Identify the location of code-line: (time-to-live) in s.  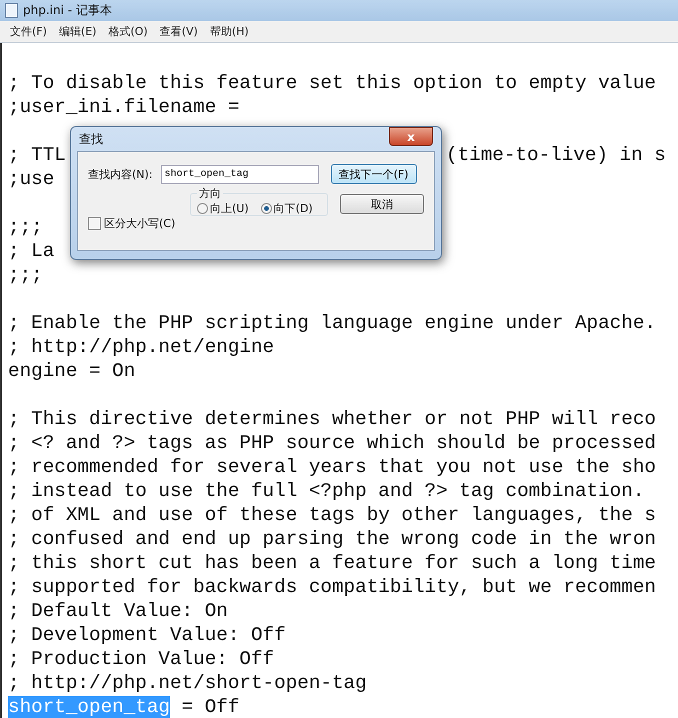
(556, 155).